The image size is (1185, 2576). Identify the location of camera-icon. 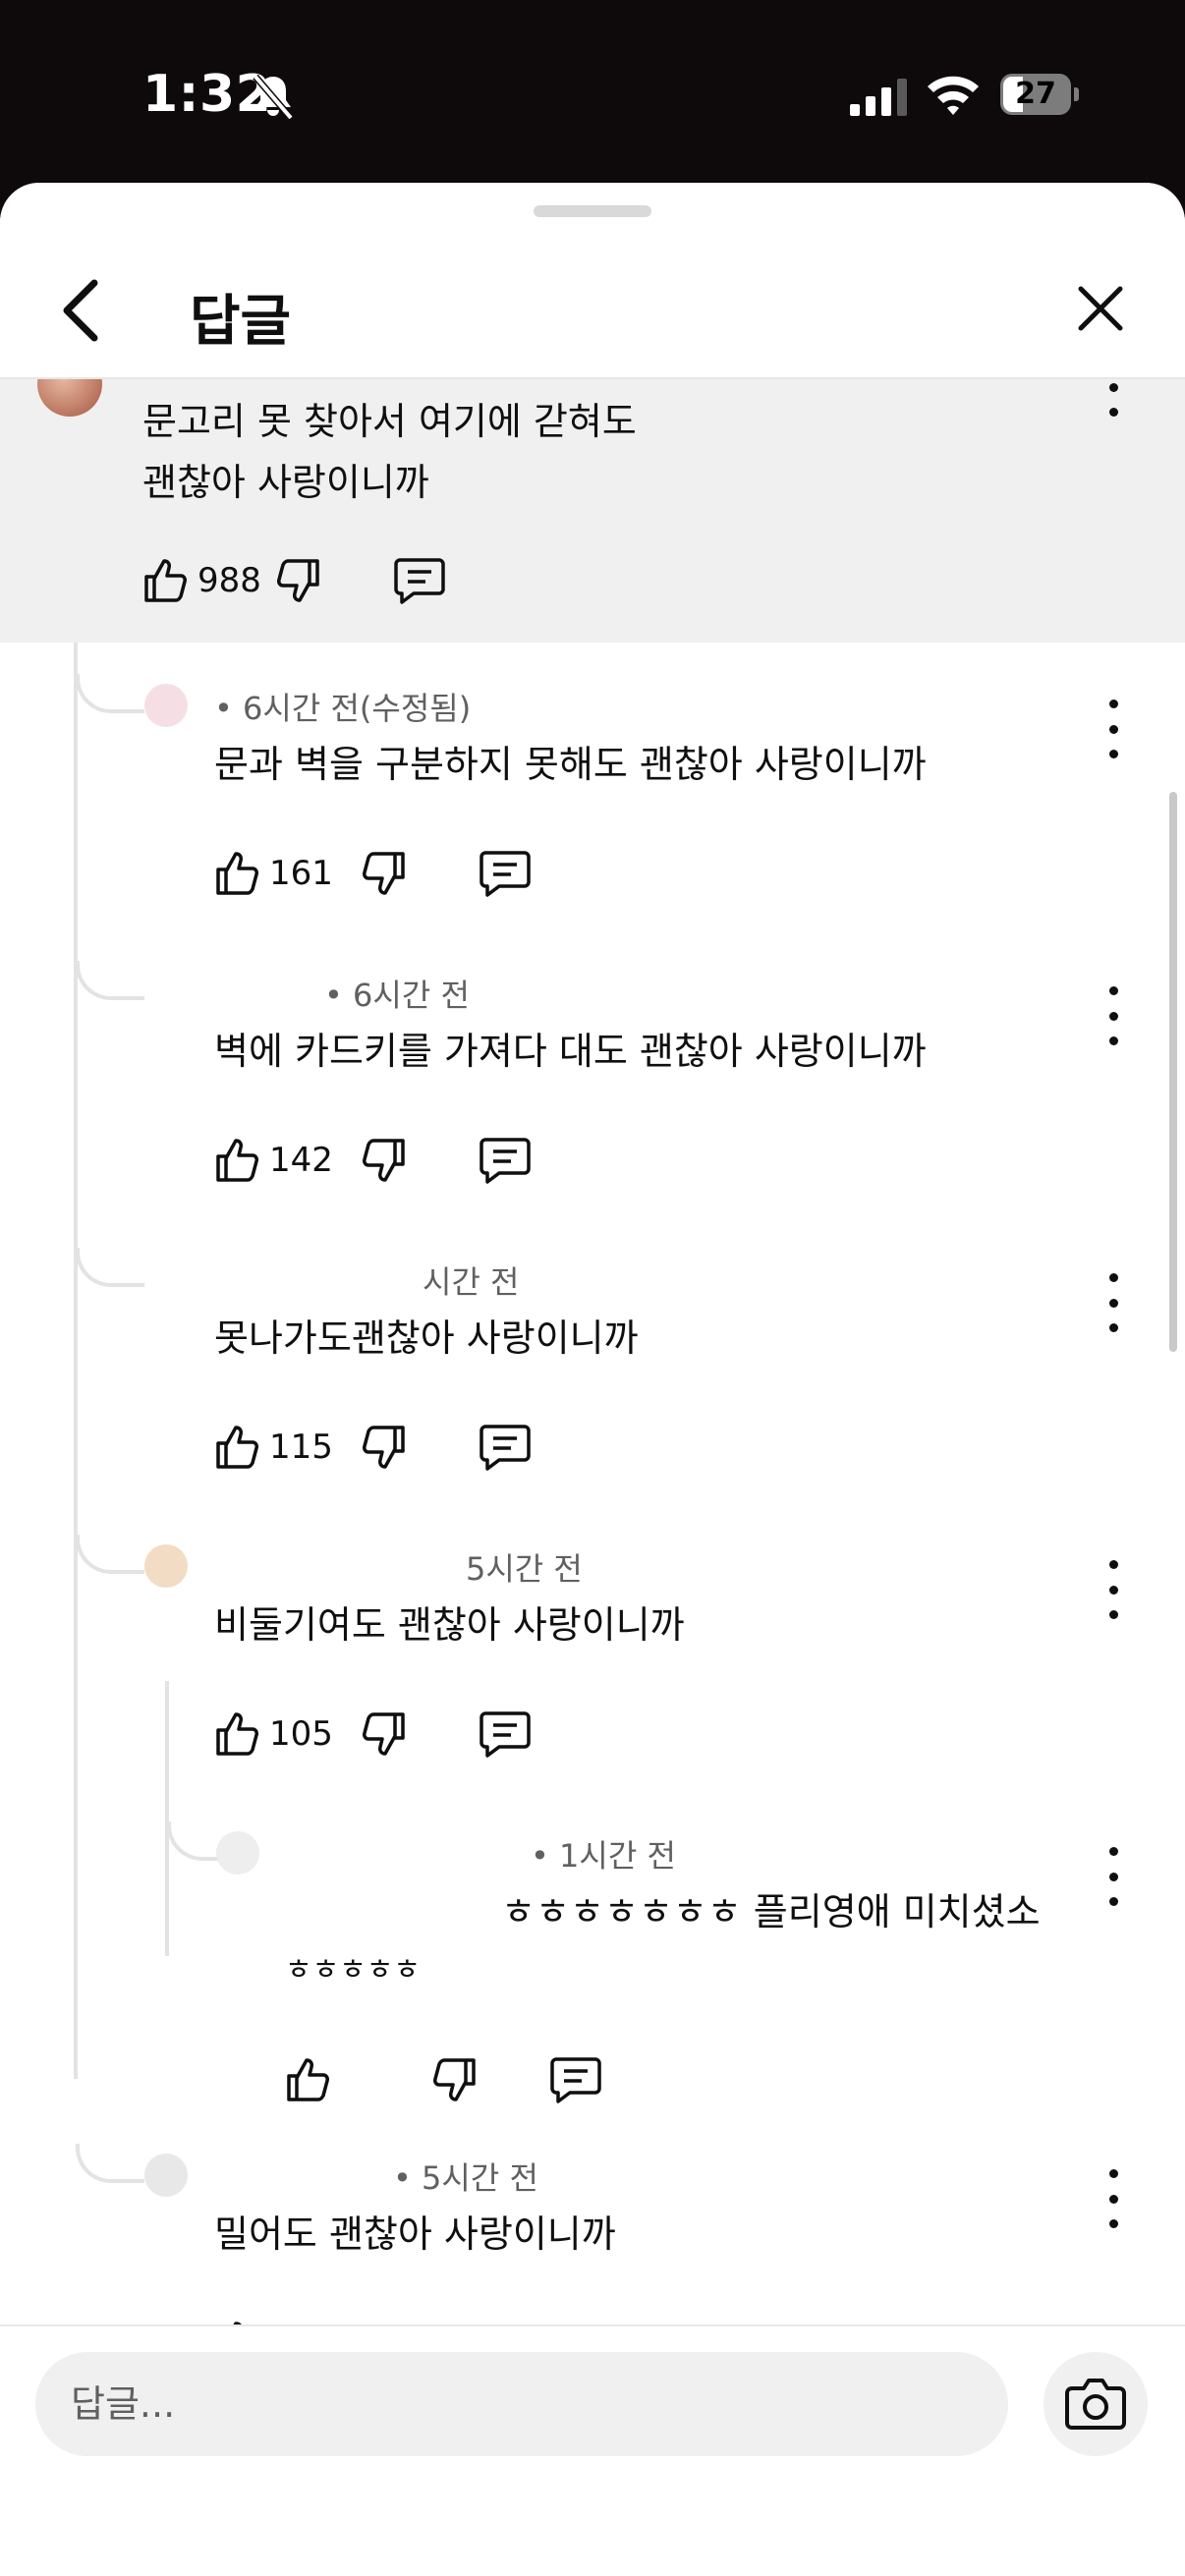
(1096, 2404).